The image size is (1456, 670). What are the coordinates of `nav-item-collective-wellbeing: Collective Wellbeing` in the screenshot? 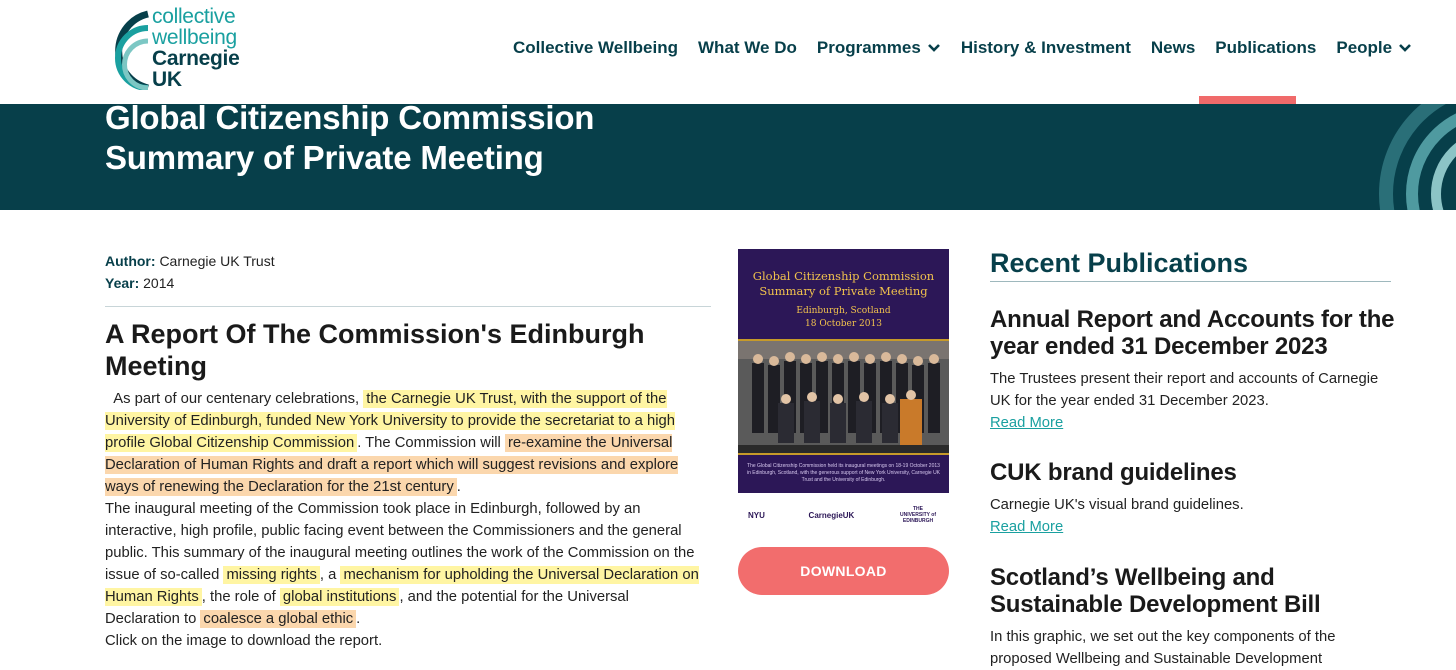 It's located at (595, 48).